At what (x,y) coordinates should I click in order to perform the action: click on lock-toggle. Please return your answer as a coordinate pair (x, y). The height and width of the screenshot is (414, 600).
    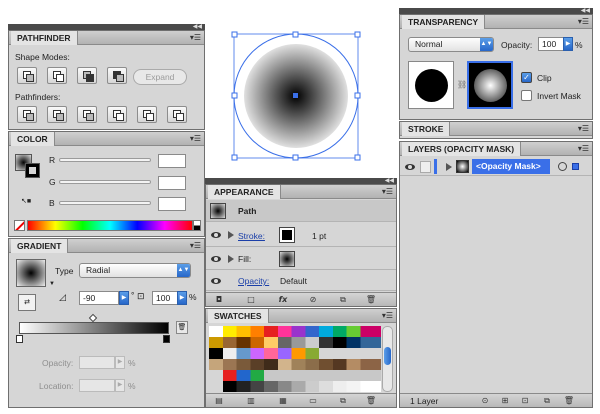
    Looking at the image, I should click on (425, 167).